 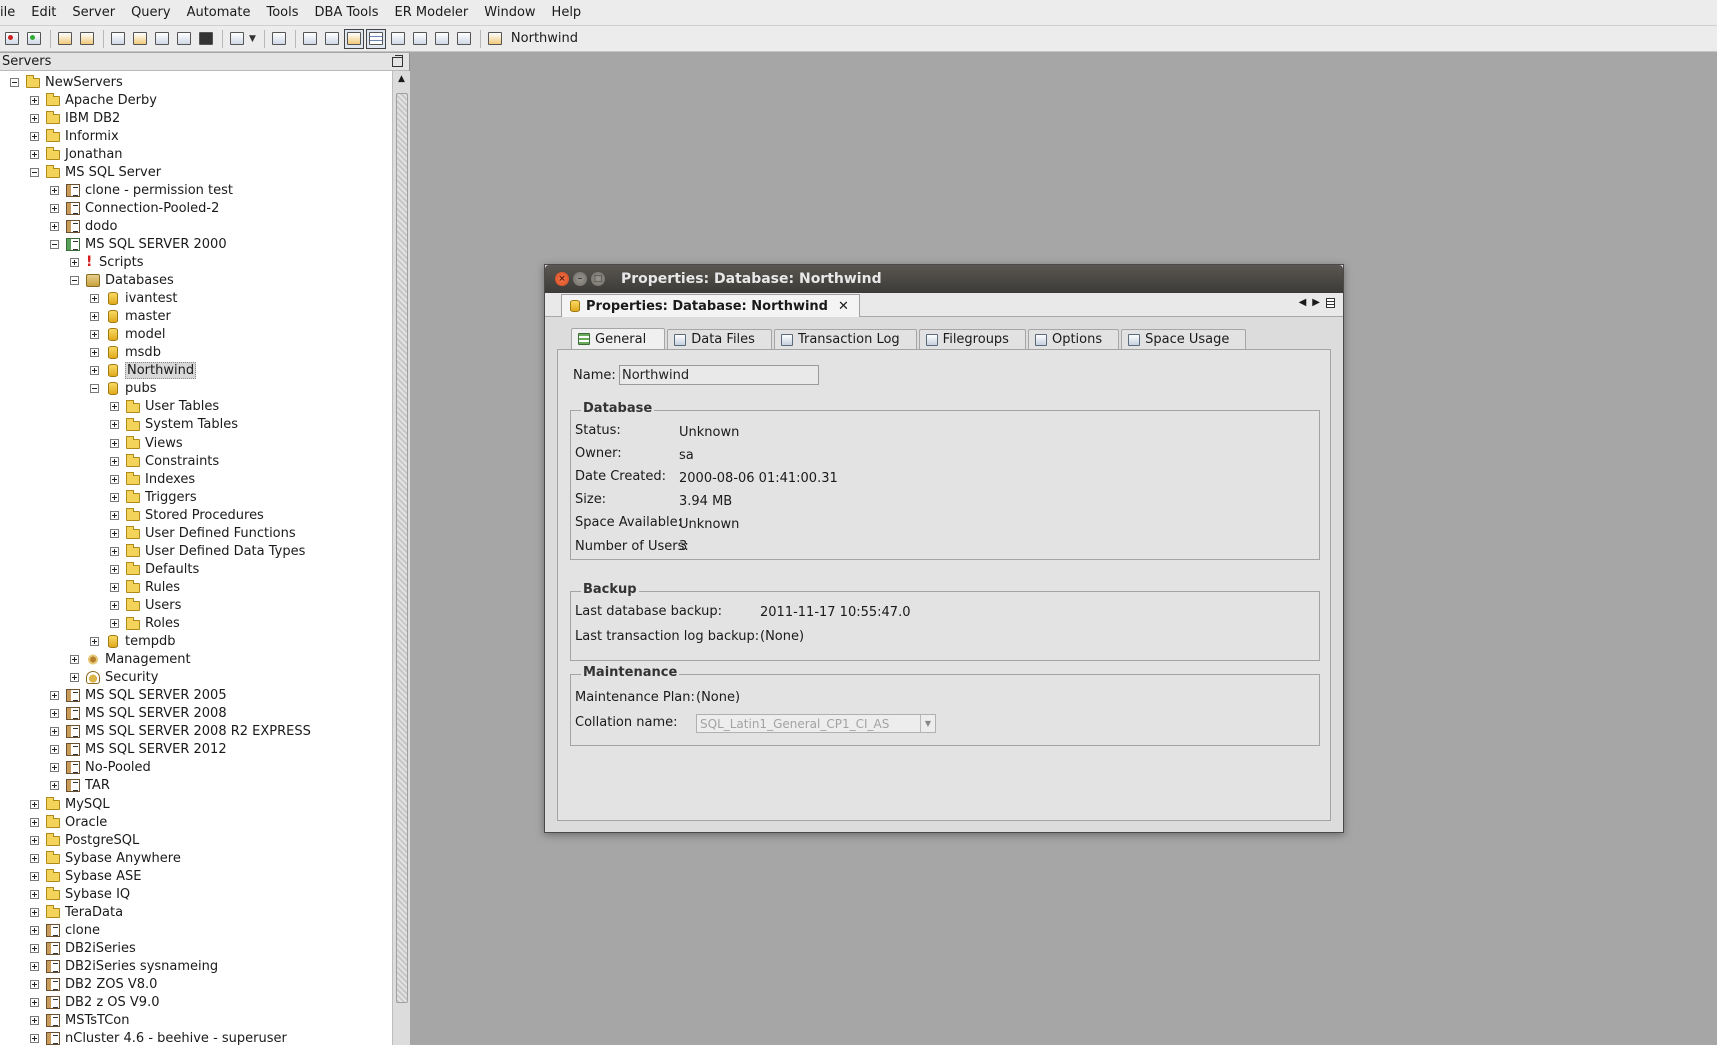 I want to click on tree-node: MS SQL SERVER 2000, so click(x=138, y=244).